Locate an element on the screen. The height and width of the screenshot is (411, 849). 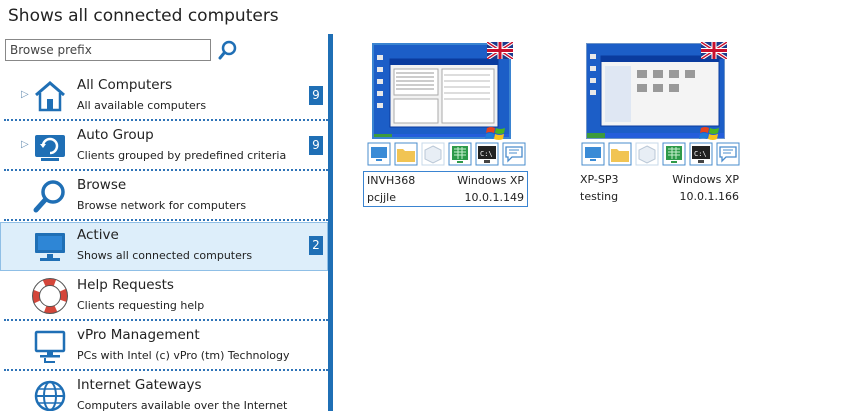
sidebar-item-description: Computers available over the Internet is located at coordinates (182, 405).